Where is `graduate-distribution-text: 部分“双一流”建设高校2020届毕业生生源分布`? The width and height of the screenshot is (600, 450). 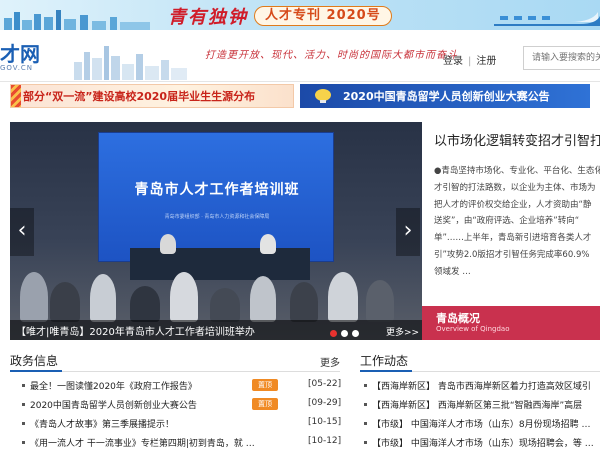 graduate-distribution-text: 部分“双一流”建设高校2020届毕业生生源分布 is located at coordinates (139, 96).